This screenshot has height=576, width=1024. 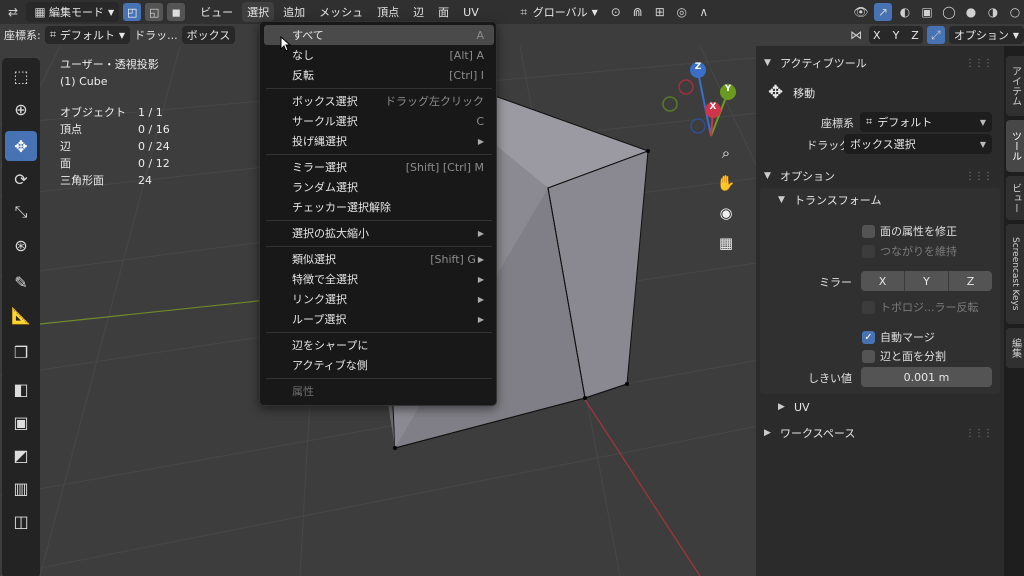 What do you see at coordinates (379, 121) in the screenshot?
I see `menu-item-circle-select: サークル選択 C` at bounding box center [379, 121].